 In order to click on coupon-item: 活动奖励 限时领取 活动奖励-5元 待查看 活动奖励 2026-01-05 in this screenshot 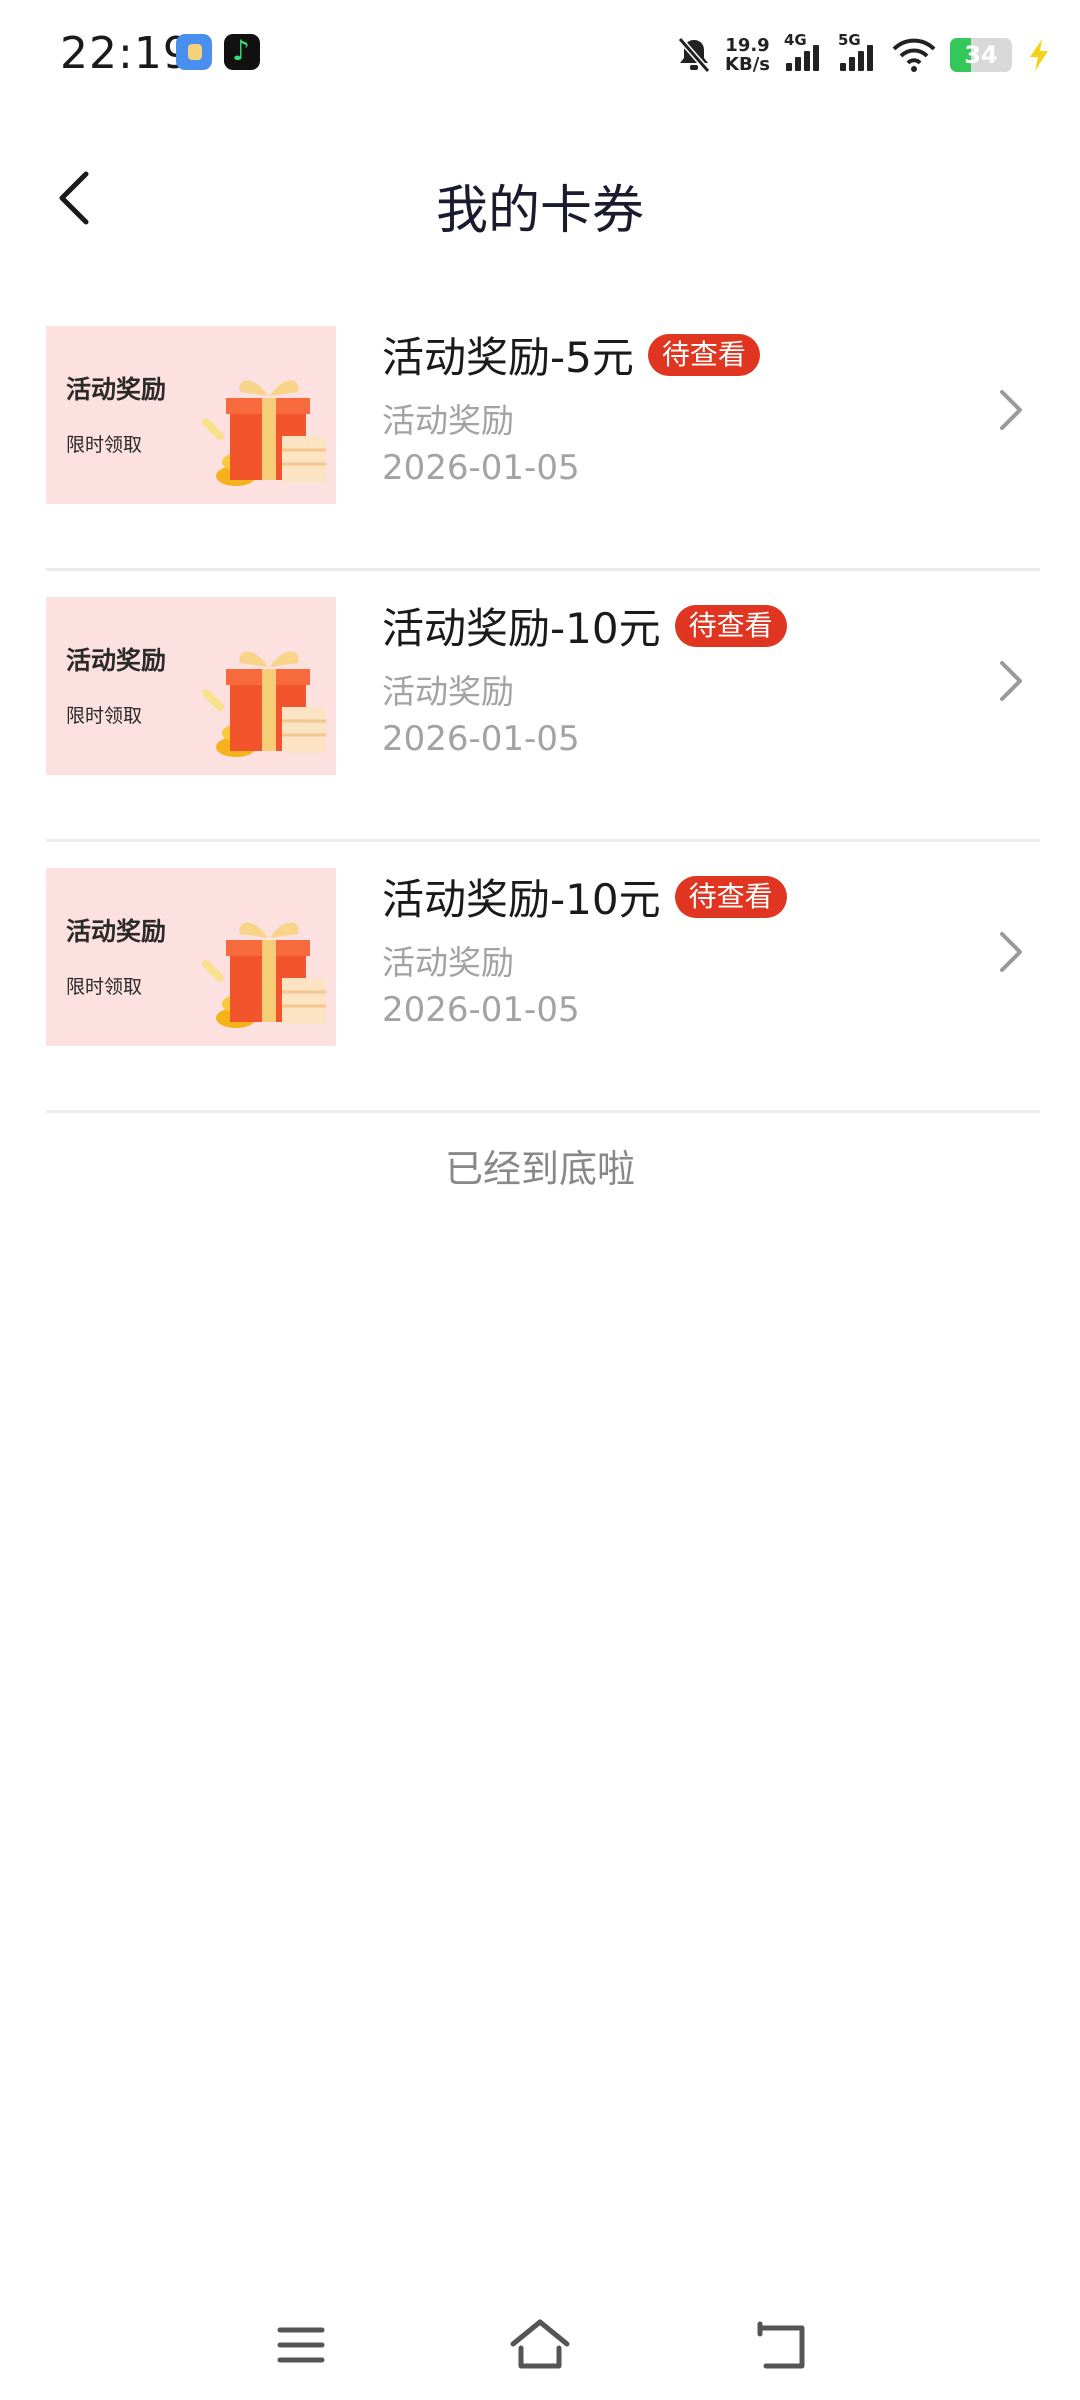, I will do `click(543, 435)`.